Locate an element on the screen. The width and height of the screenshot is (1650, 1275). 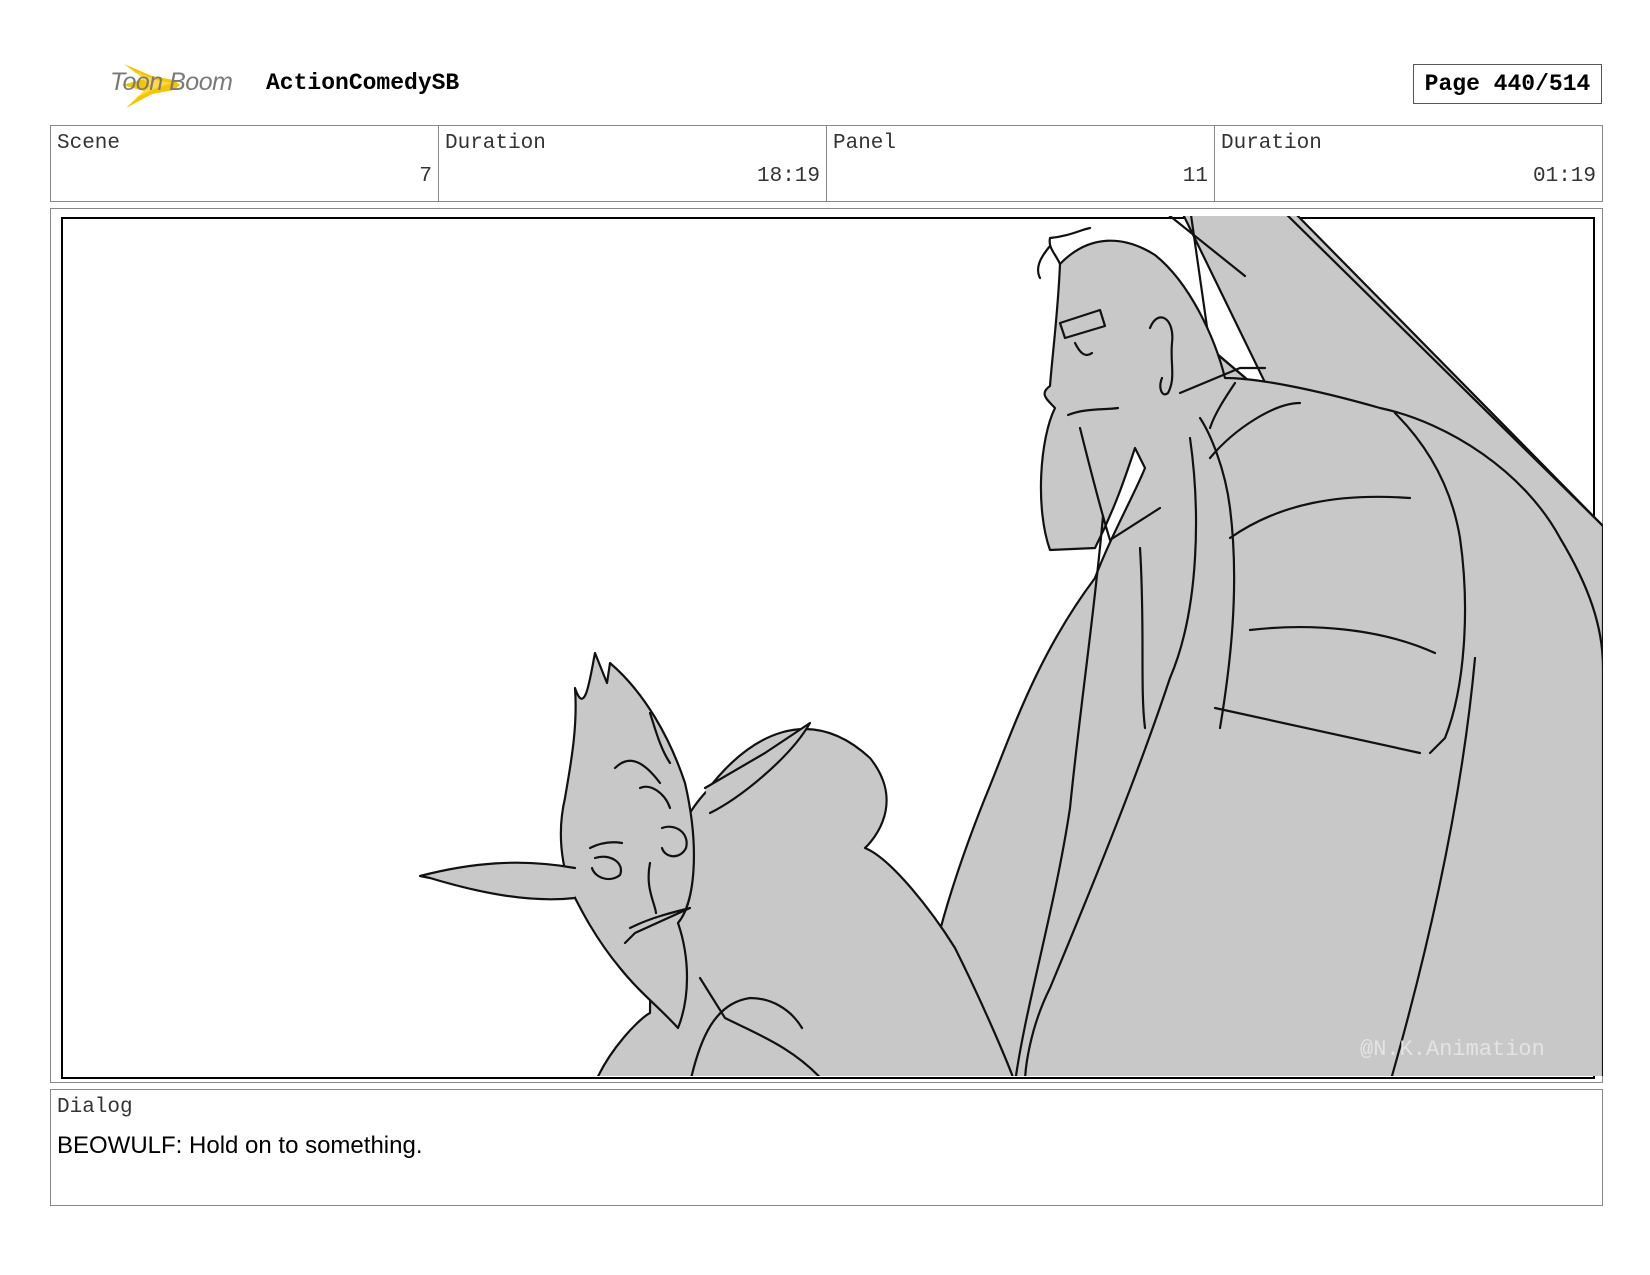
page-indicator: Page 440/514 is located at coordinates (1507, 84).